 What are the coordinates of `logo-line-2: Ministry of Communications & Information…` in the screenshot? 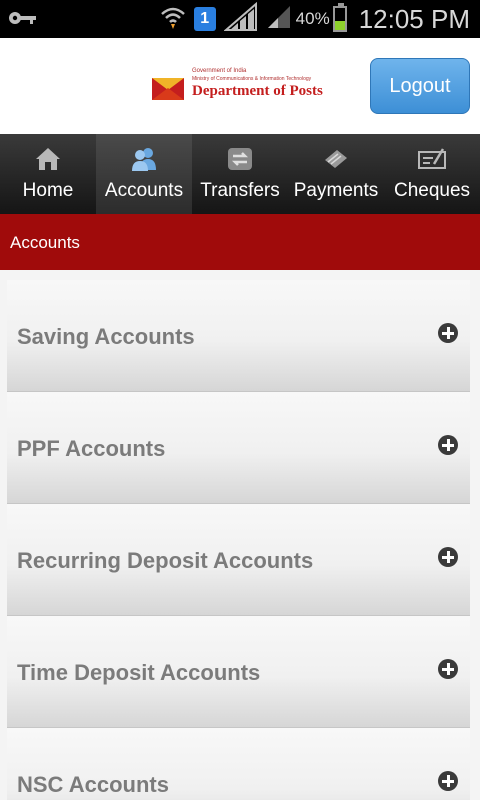 It's located at (252, 79).